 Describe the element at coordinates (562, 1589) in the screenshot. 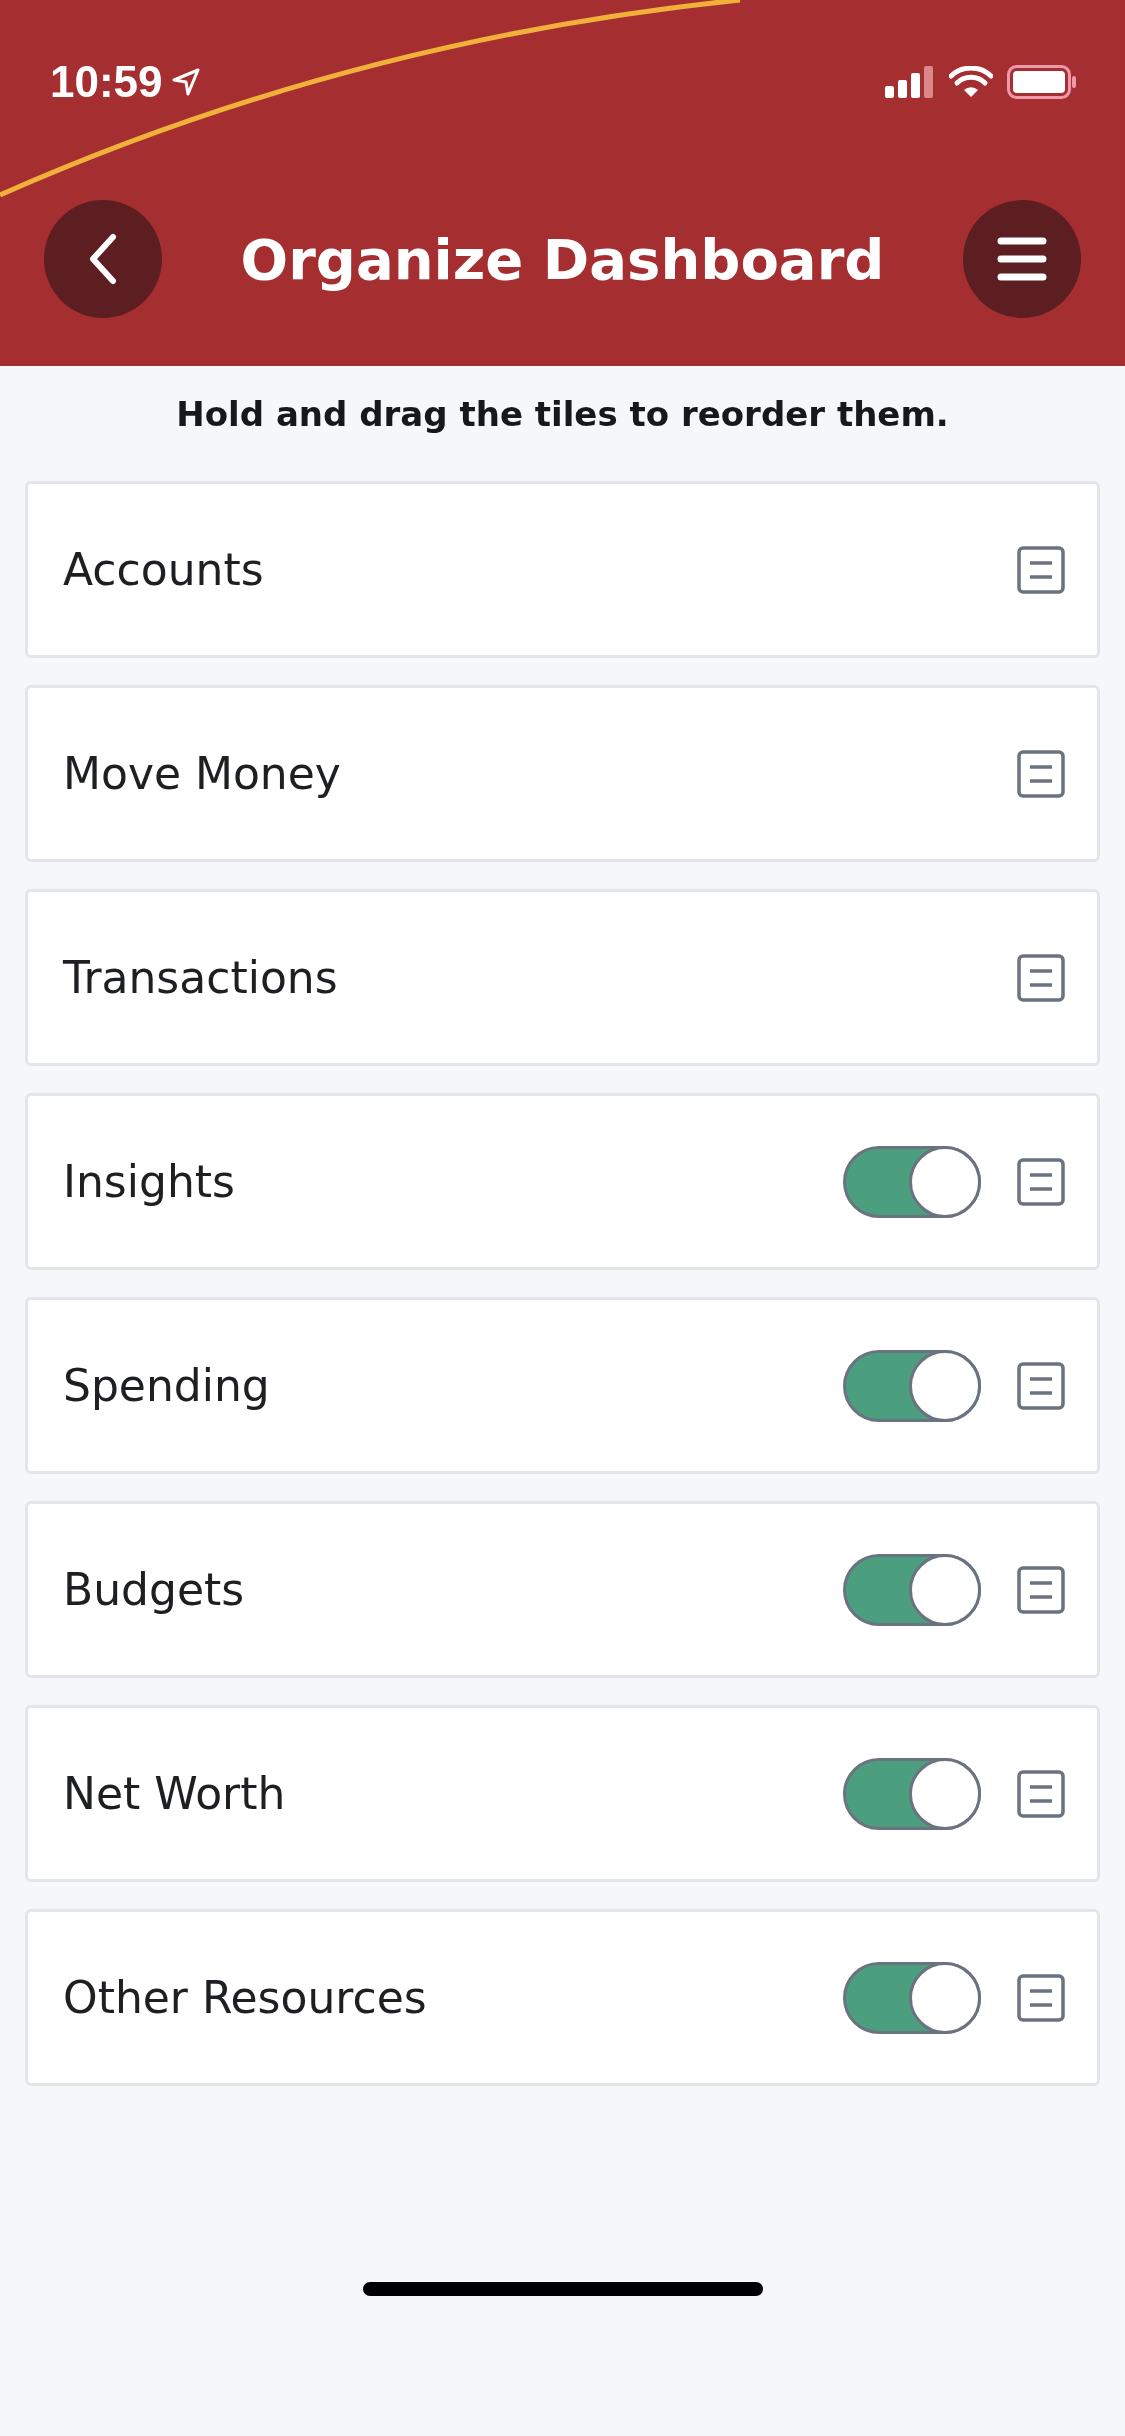

I see `dashboard-tile: Budgets` at that location.